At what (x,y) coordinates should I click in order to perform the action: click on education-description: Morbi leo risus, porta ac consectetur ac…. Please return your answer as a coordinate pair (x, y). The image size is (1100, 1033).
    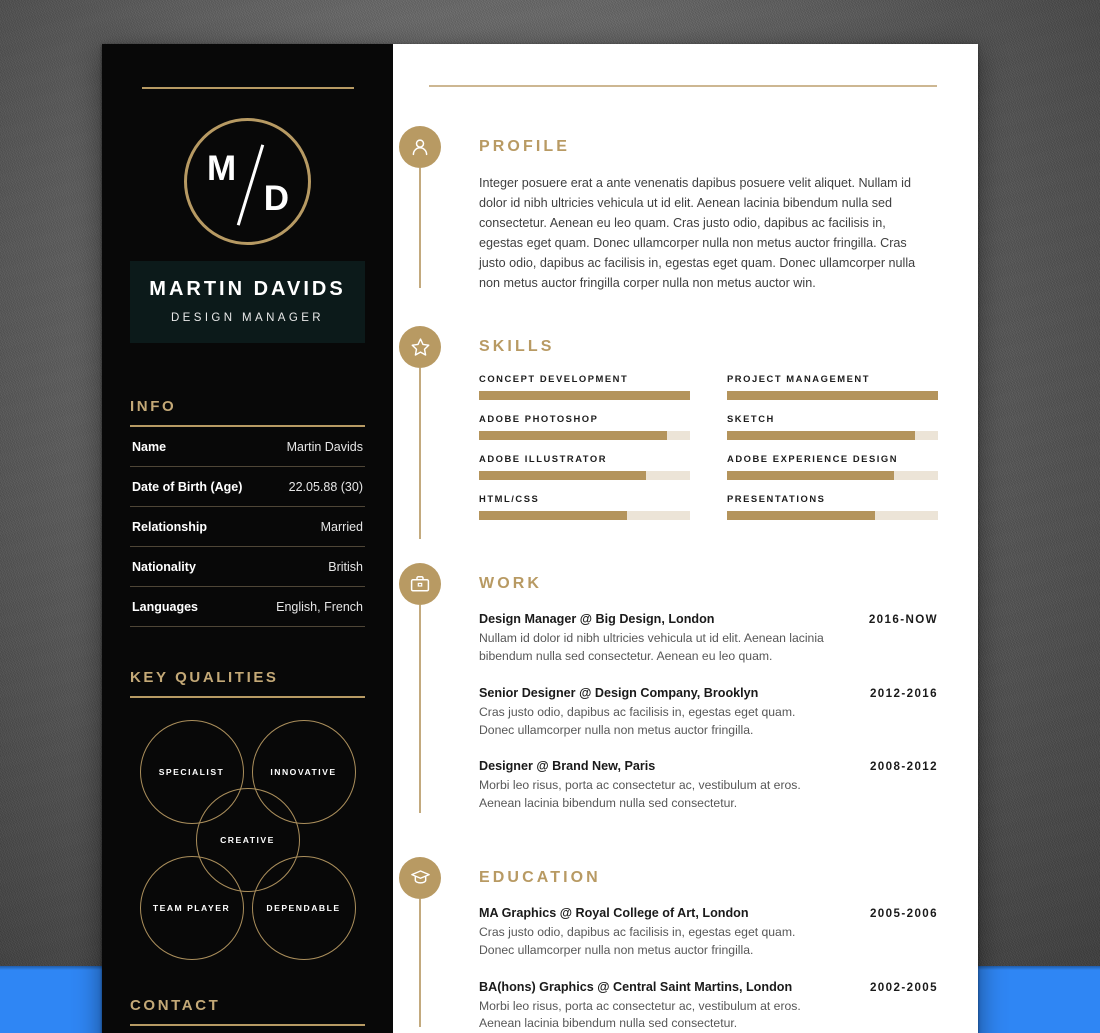
    Looking at the image, I should click on (640, 1014).